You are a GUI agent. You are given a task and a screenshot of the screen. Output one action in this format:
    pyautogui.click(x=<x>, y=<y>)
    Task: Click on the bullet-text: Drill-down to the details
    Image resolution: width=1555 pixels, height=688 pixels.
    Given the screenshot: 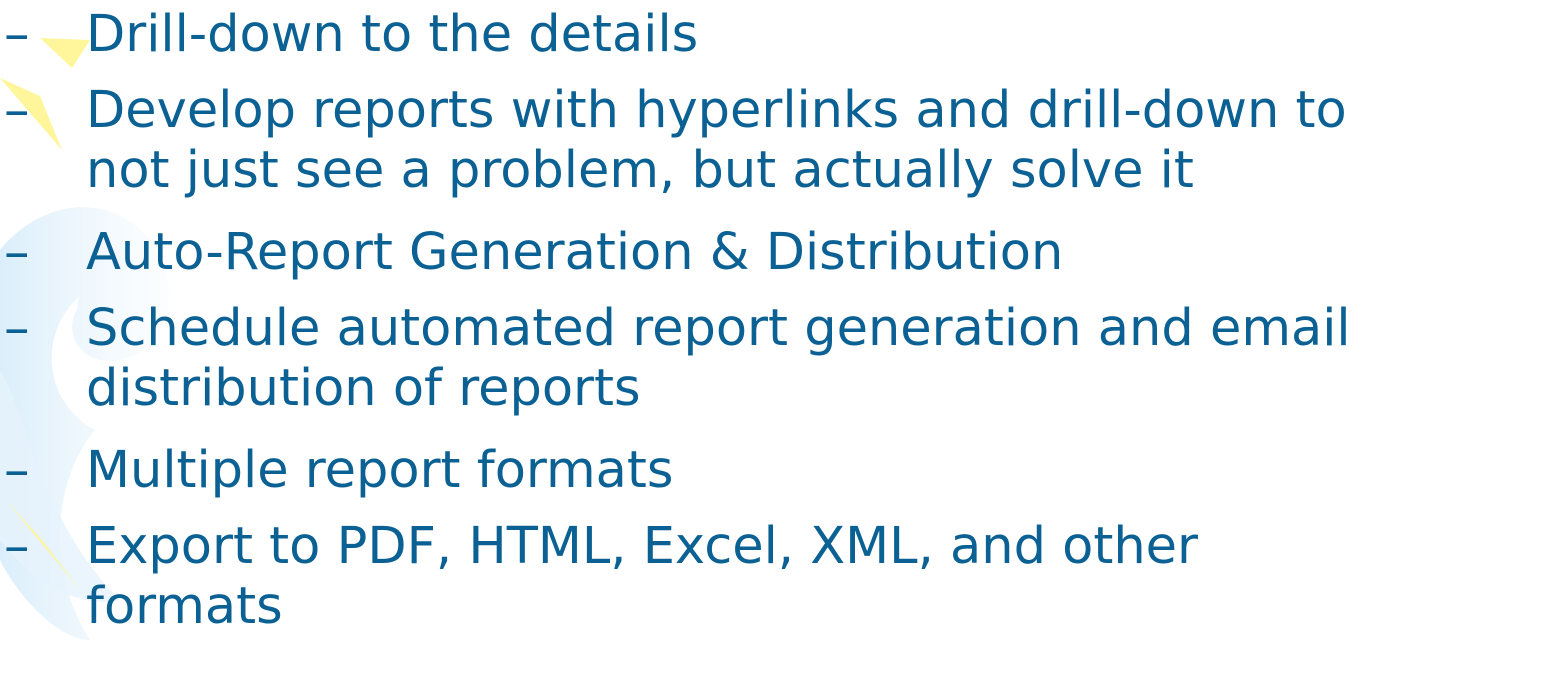 What is the action you would take?
    pyautogui.click(x=392, y=34)
    